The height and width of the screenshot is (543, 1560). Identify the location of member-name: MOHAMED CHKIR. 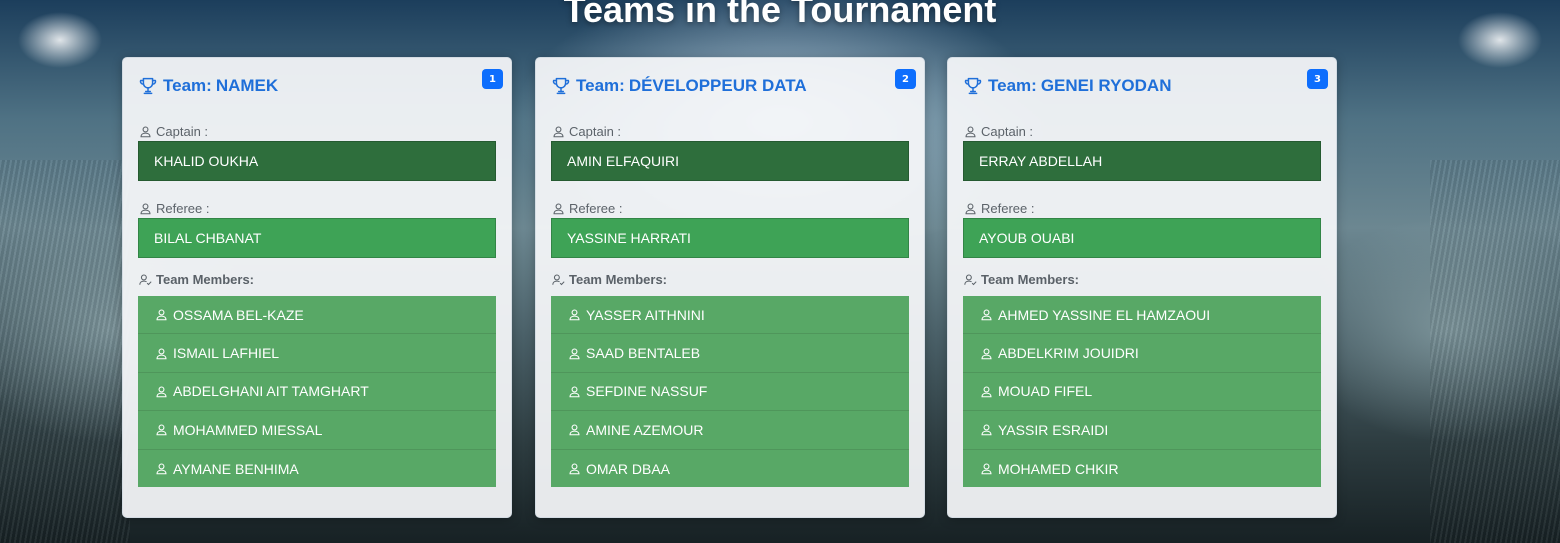
(1058, 468).